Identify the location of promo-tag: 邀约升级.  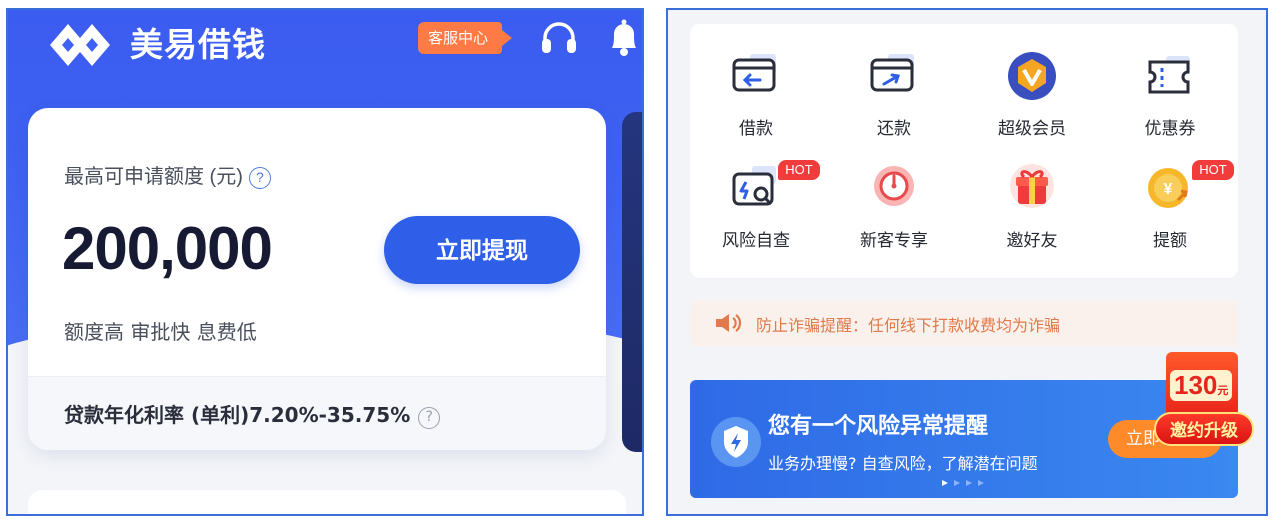
(1204, 429).